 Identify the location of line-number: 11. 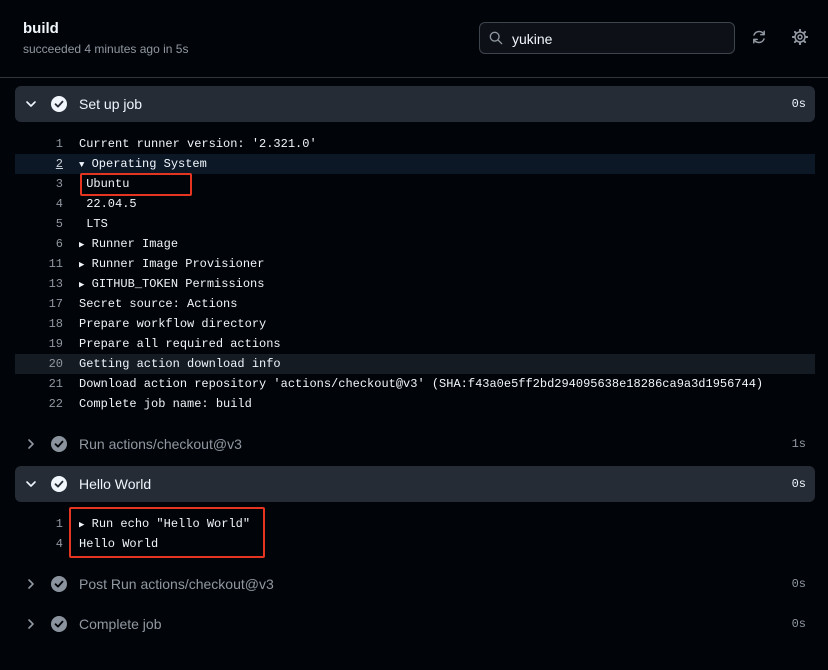
(39, 264).